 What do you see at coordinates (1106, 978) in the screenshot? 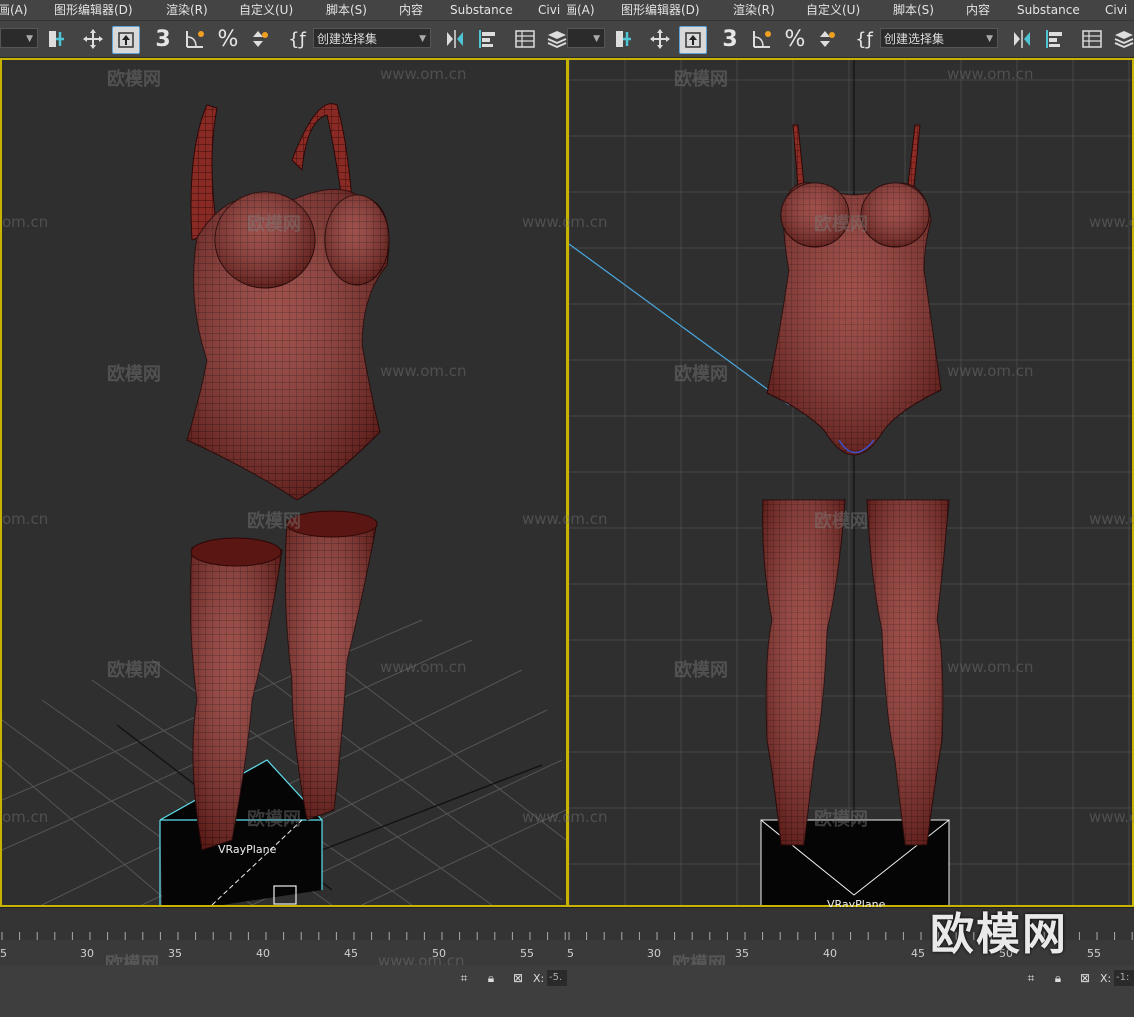
I see `coord-x-label: X:` at bounding box center [1106, 978].